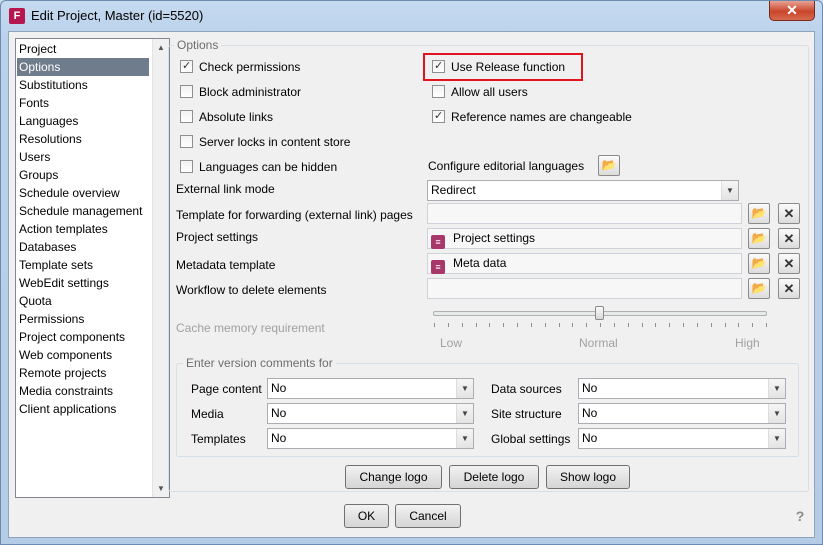  I want to click on nav-item-groups: Groups, so click(83, 175).